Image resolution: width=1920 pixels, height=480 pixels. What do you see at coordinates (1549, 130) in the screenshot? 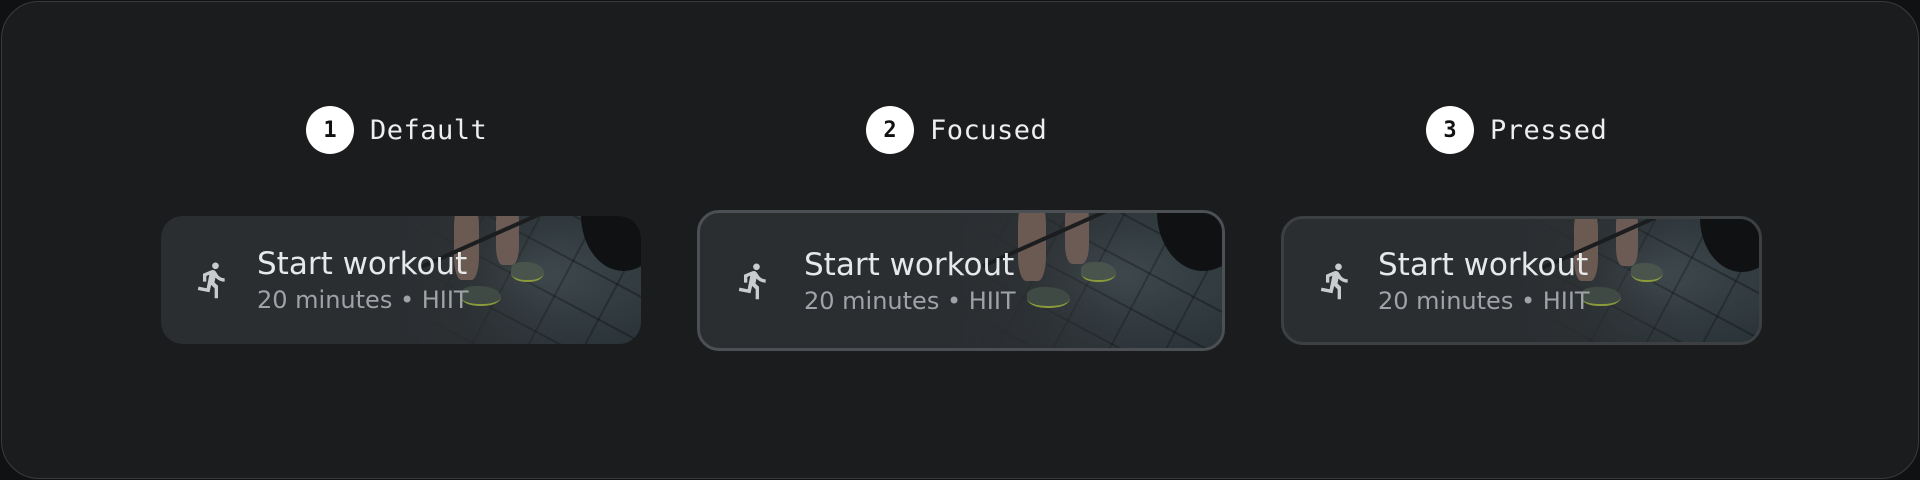
I see `state-label: Pressed` at bounding box center [1549, 130].